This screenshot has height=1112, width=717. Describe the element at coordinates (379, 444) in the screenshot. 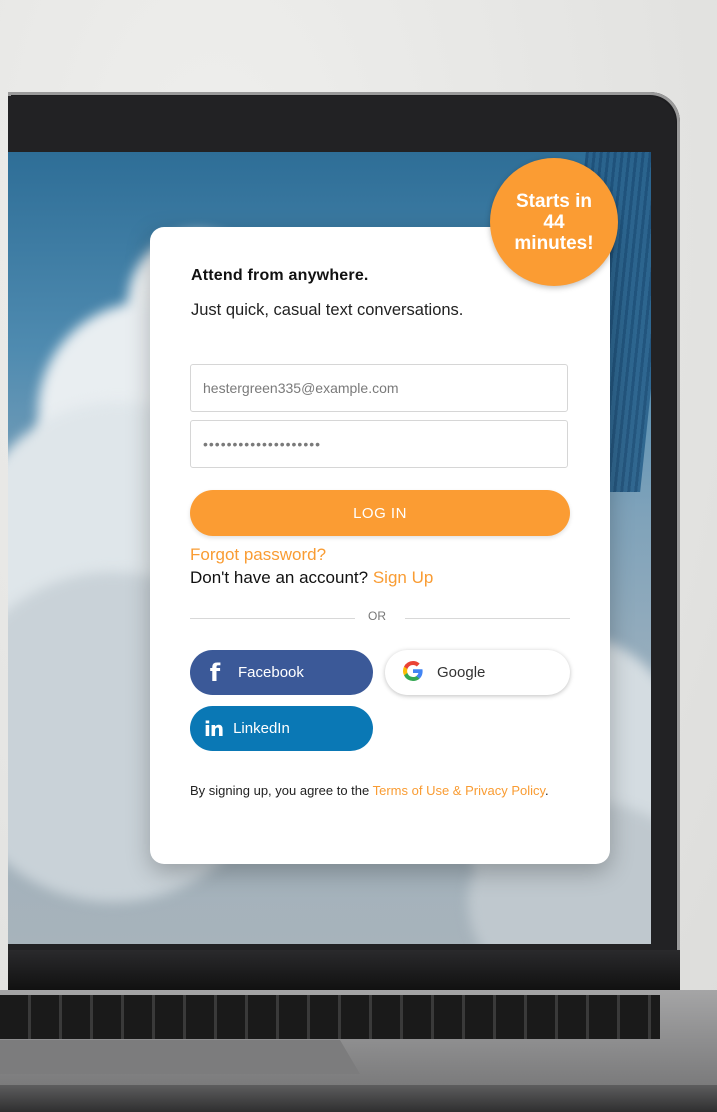

I see `password-field` at that location.